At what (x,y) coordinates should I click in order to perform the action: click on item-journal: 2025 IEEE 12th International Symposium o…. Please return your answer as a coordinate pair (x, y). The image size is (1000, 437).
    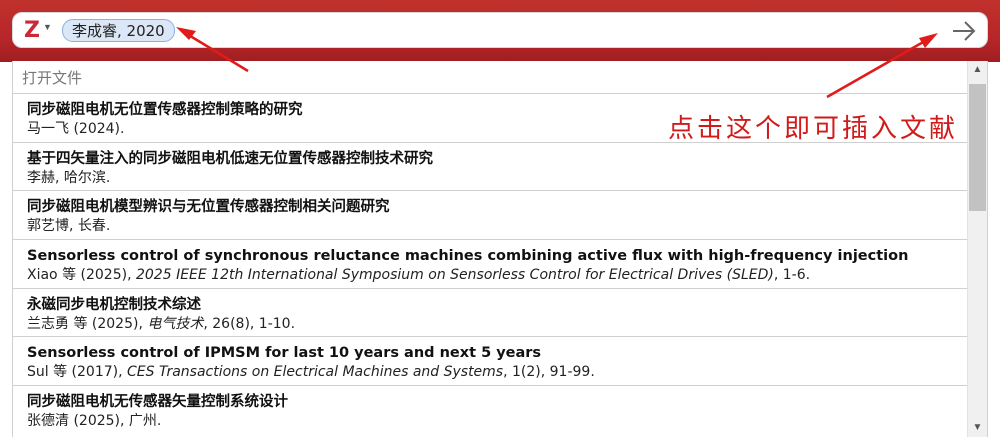
    Looking at the image, I should click on (454, 275).